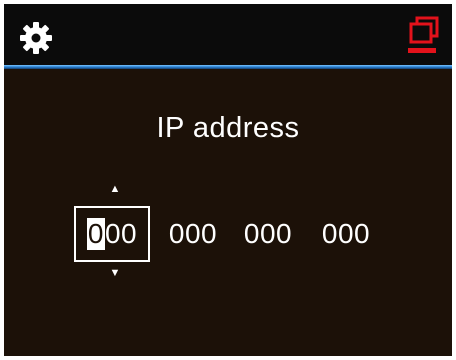  I want to click on cursor-digit: 0, so click(95, 234).